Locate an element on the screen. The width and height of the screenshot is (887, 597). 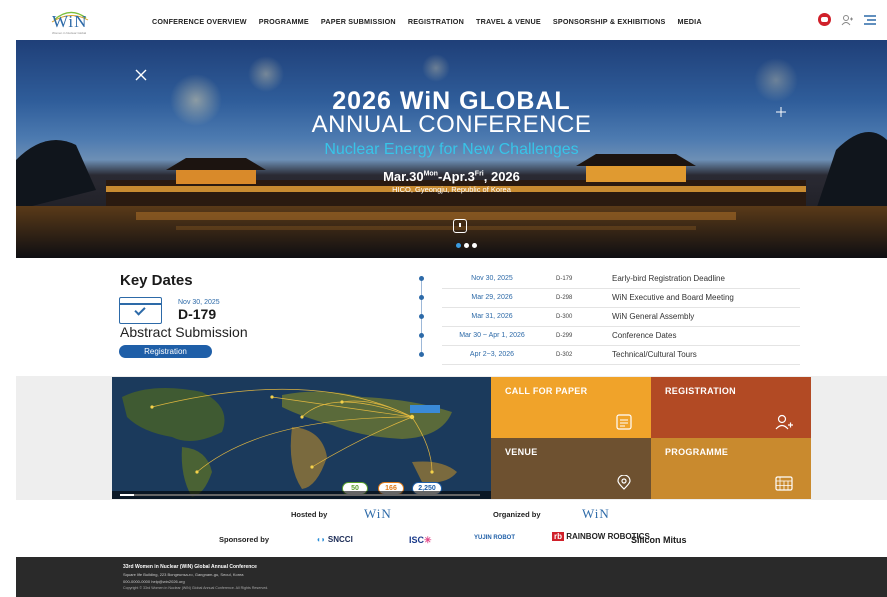
hero-date-year: , 2026 is located at coordinates (501, 176).